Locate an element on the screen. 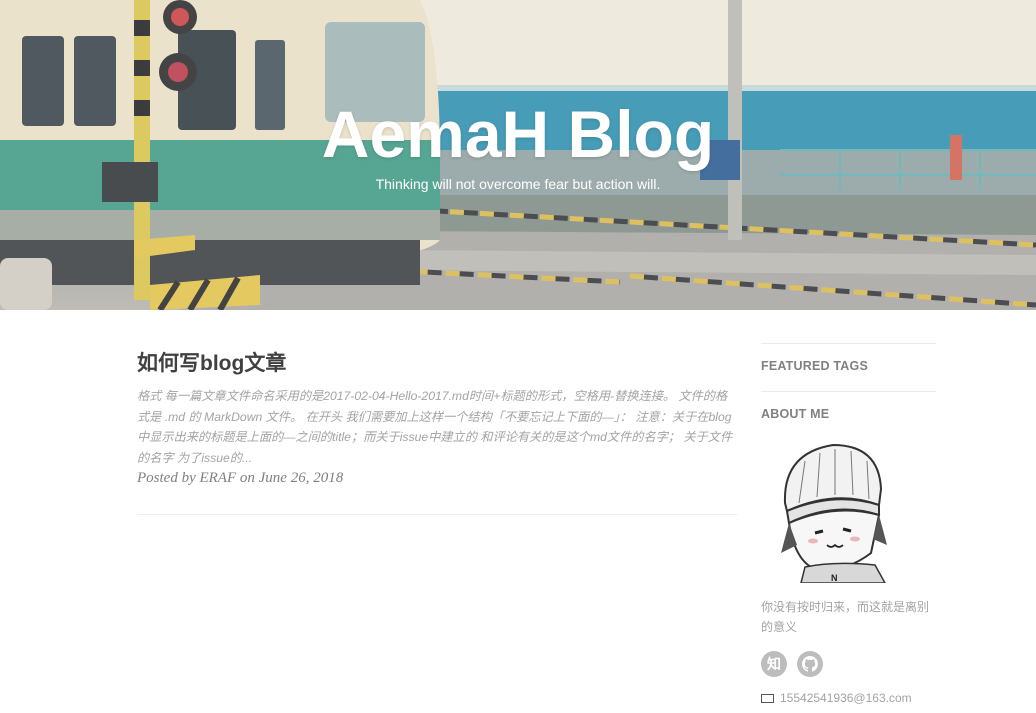  svg-text: N is located at coordinates (834, 578).